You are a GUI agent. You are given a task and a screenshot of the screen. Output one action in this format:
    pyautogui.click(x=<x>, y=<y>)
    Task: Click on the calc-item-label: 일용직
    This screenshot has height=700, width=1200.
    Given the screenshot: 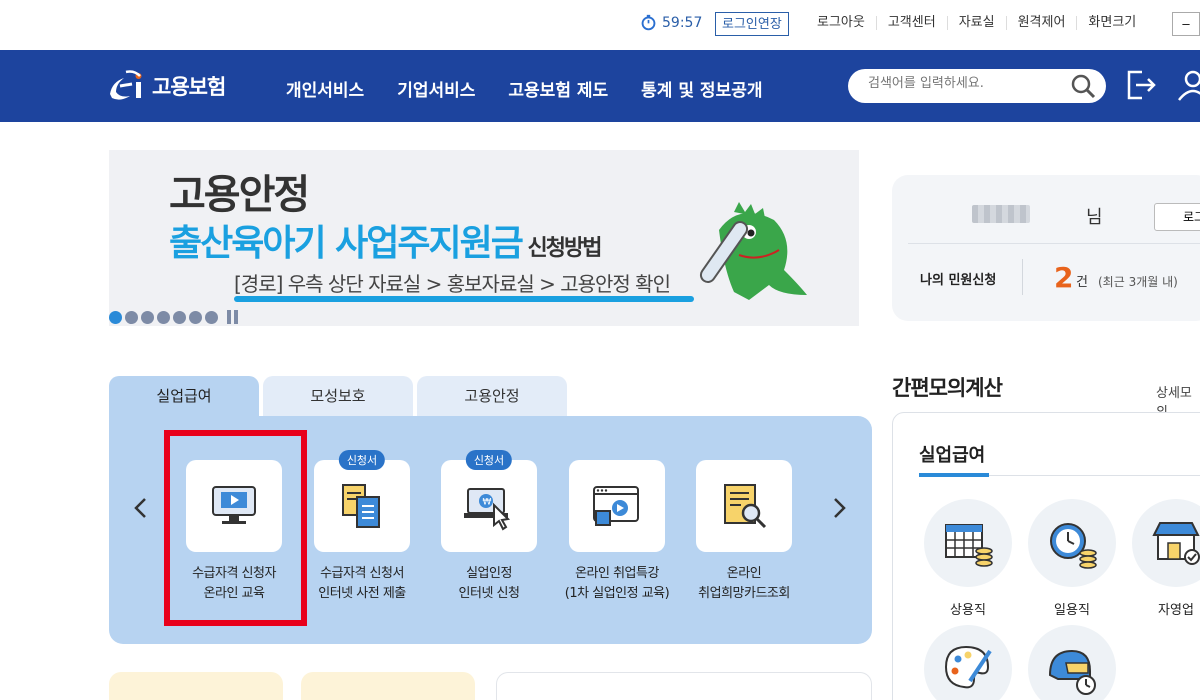 What is the action you would take?
    pyautogui.click(x=1072, y=610)
    